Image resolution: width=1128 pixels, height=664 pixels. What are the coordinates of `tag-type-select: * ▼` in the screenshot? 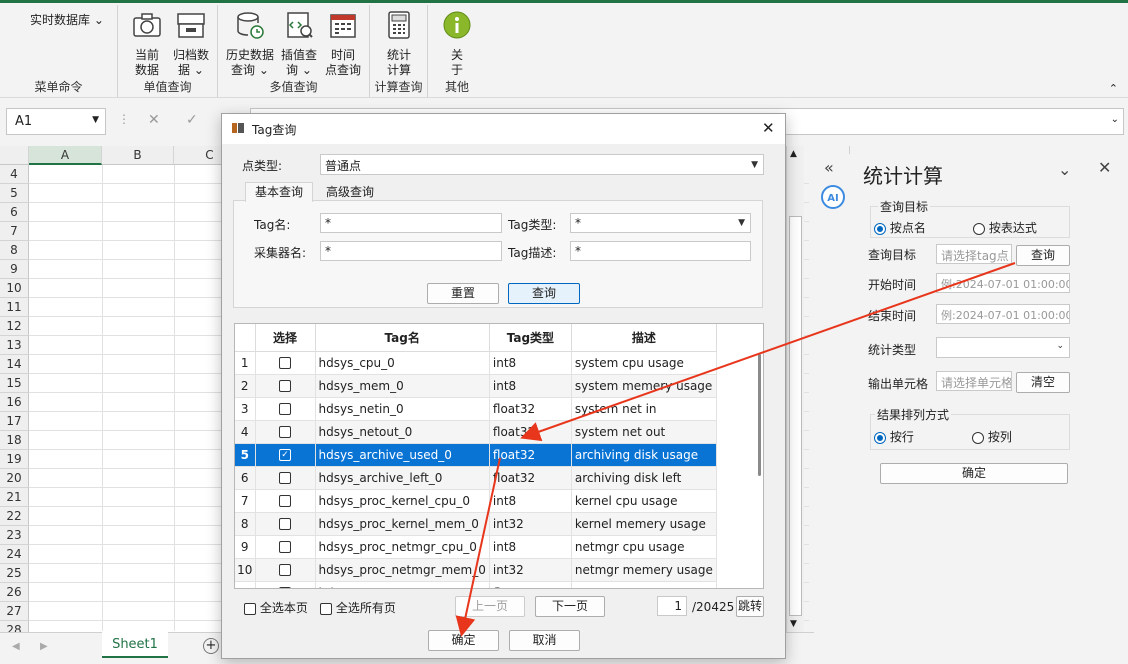 It's located at (660, 223).